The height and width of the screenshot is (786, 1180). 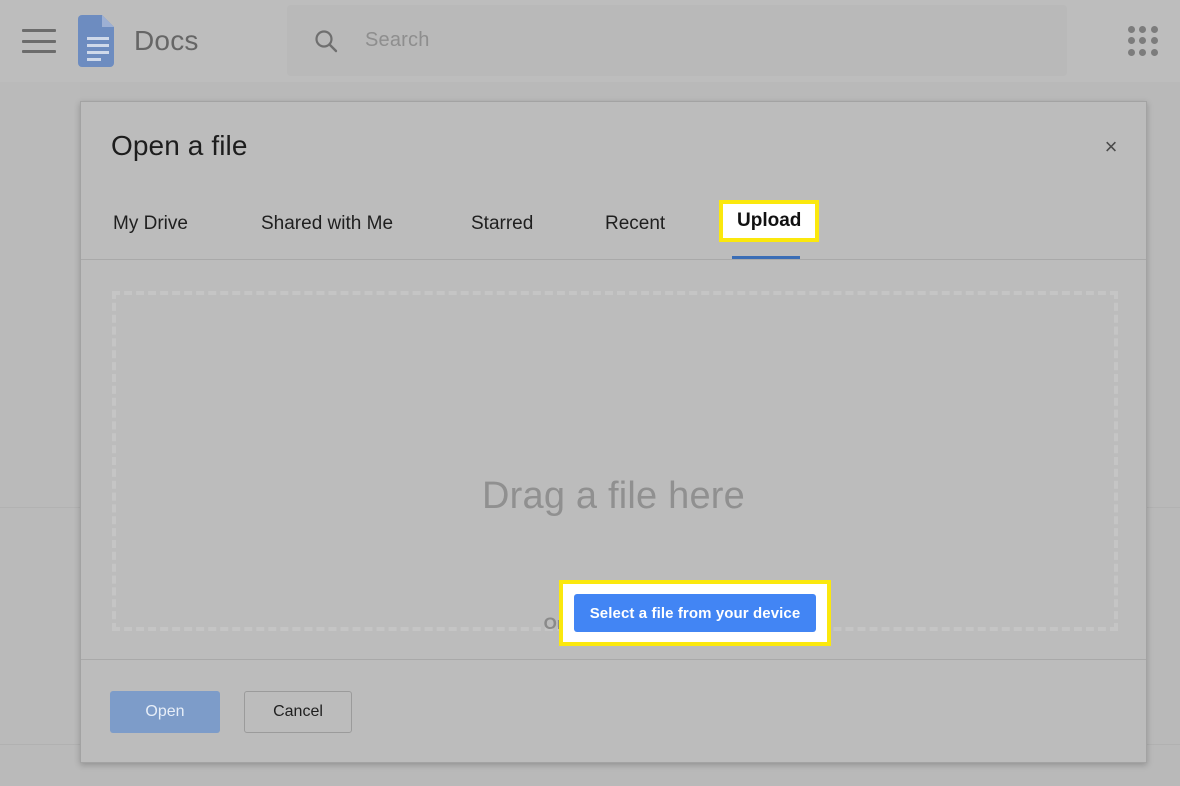 I want to click on dropzone-title: Drag a file here, so click(x=613, y=496).